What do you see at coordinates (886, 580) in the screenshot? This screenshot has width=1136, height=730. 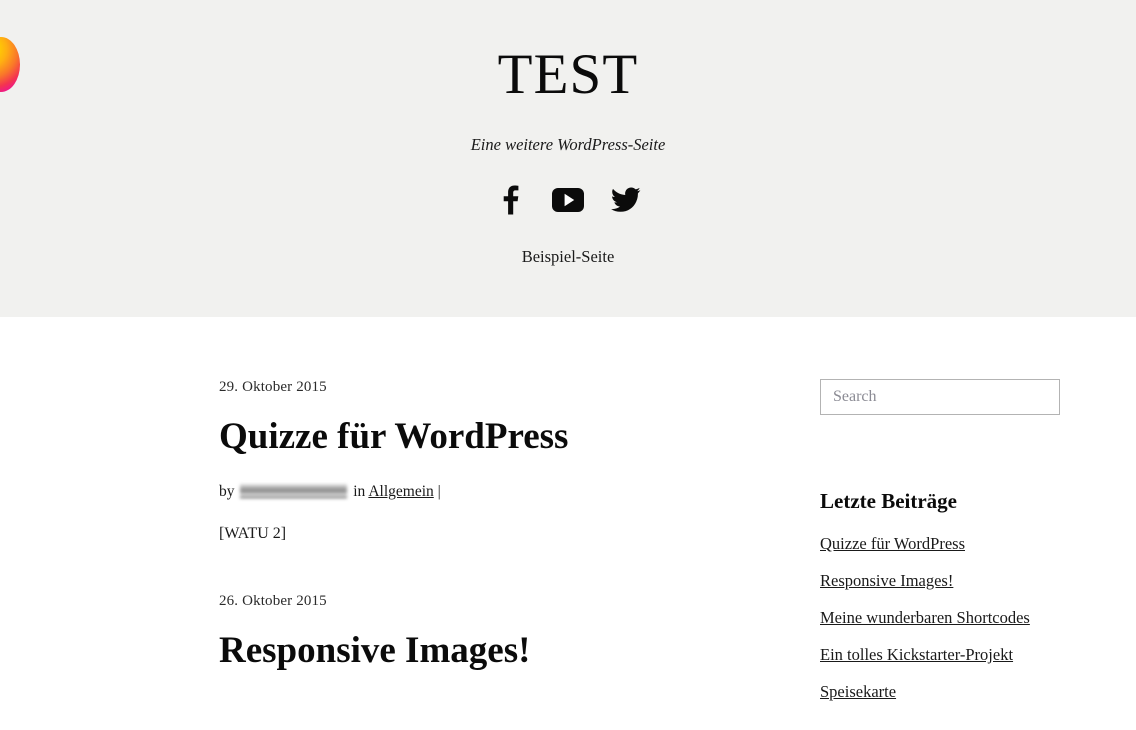 I see `recent-post-link: Responsive Images!` at bounding box center [886, 580].